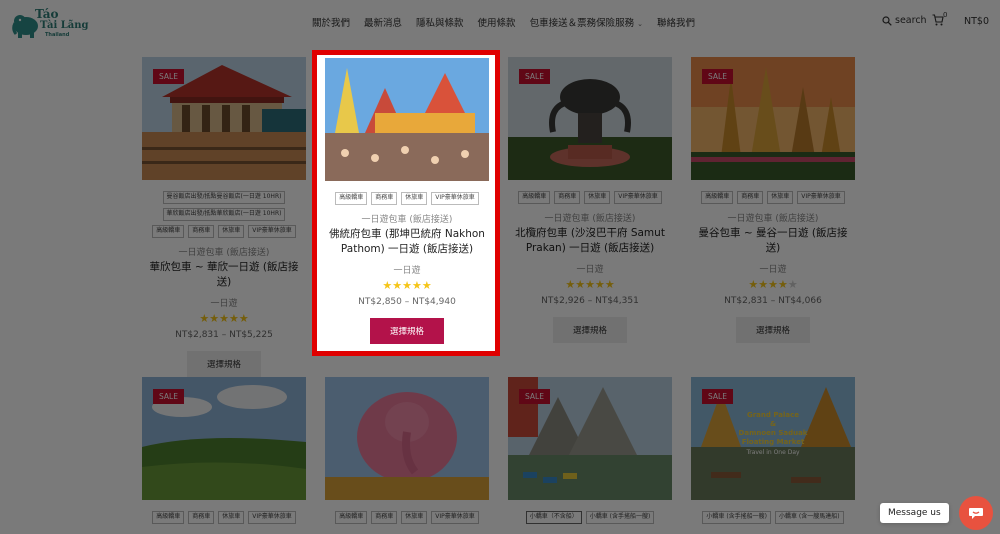 The height and width of the screenshot is (534, 1000). I want to click on chat-button, so click(976, 513).